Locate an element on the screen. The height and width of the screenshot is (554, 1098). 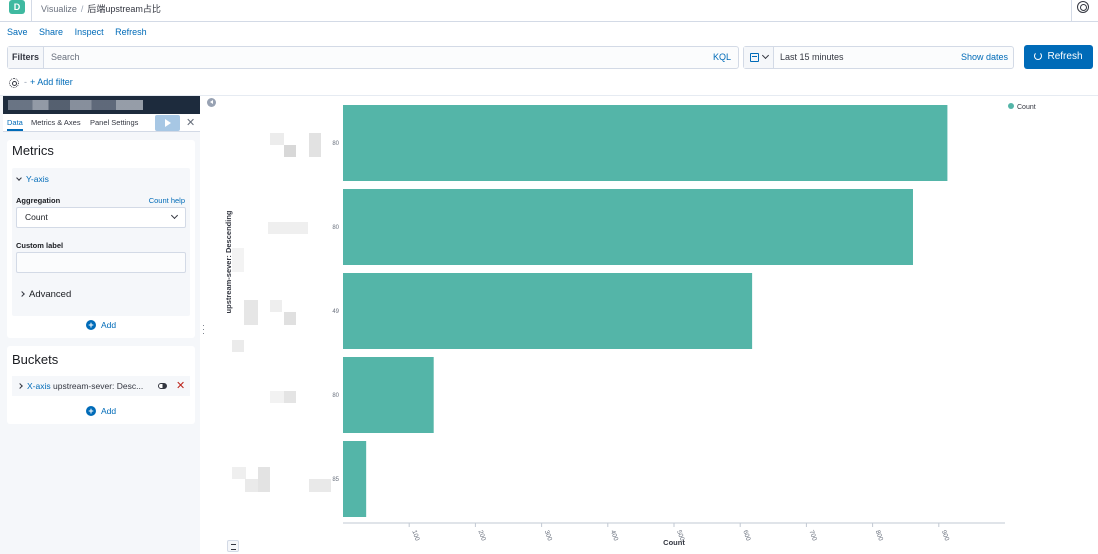
add-filter-label: + Add filter is located at coordinates (51, 82).